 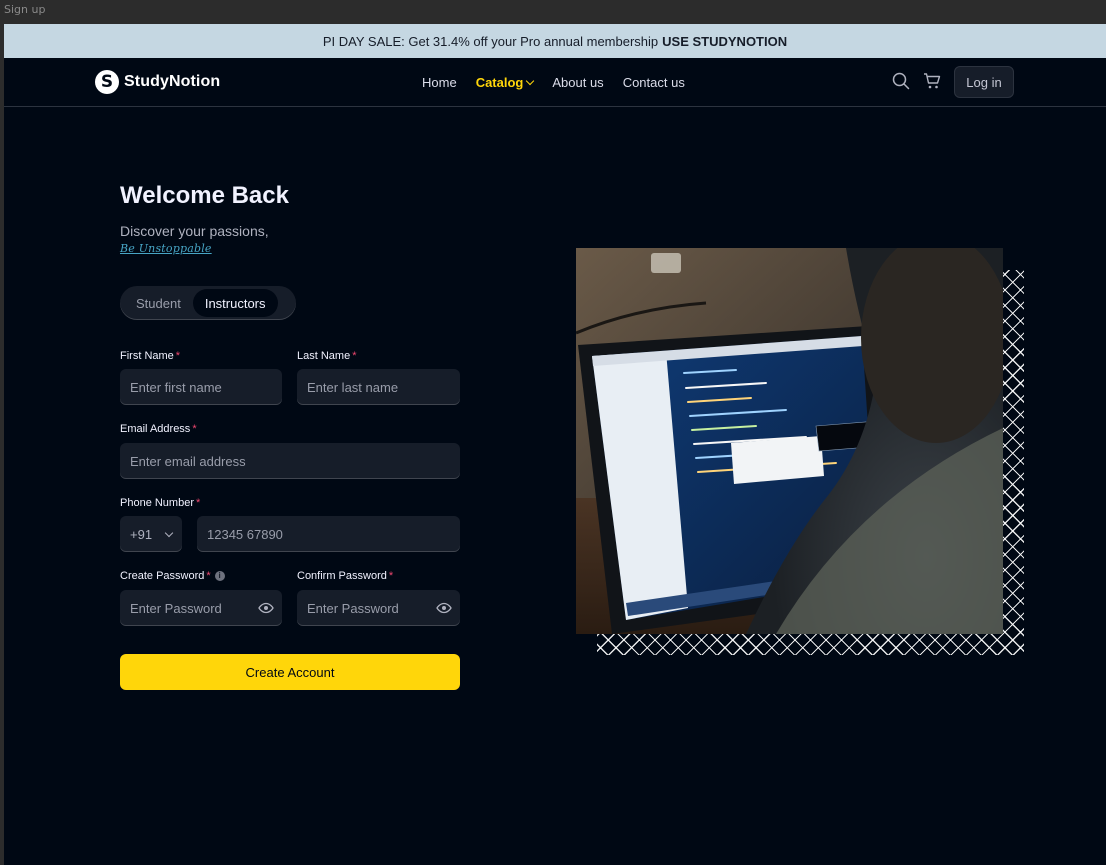 I want to click on search-icon, so click(x=901, y=81).